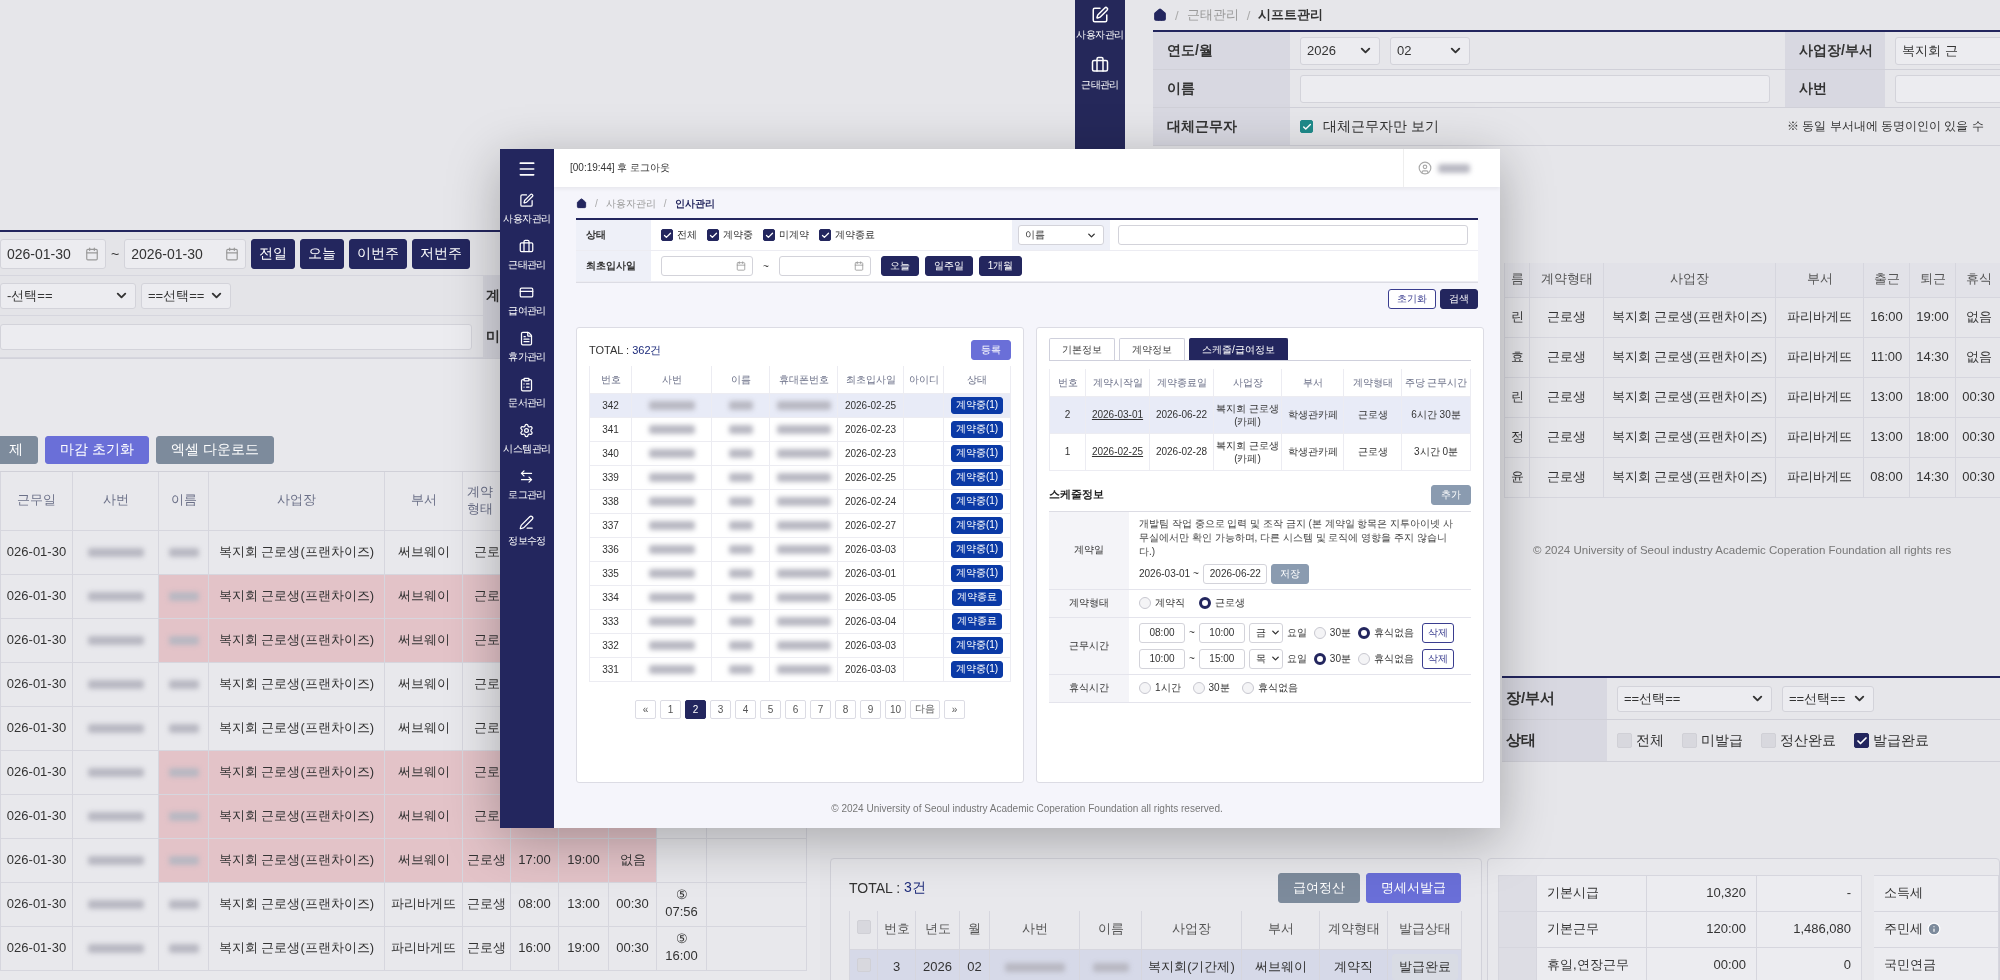 This screenshot has height=980, width=2000. What do you see at coordinates (1430, 50) in the screenshot?
I see `dropdown: 02` at bounding box center [1430, 50].